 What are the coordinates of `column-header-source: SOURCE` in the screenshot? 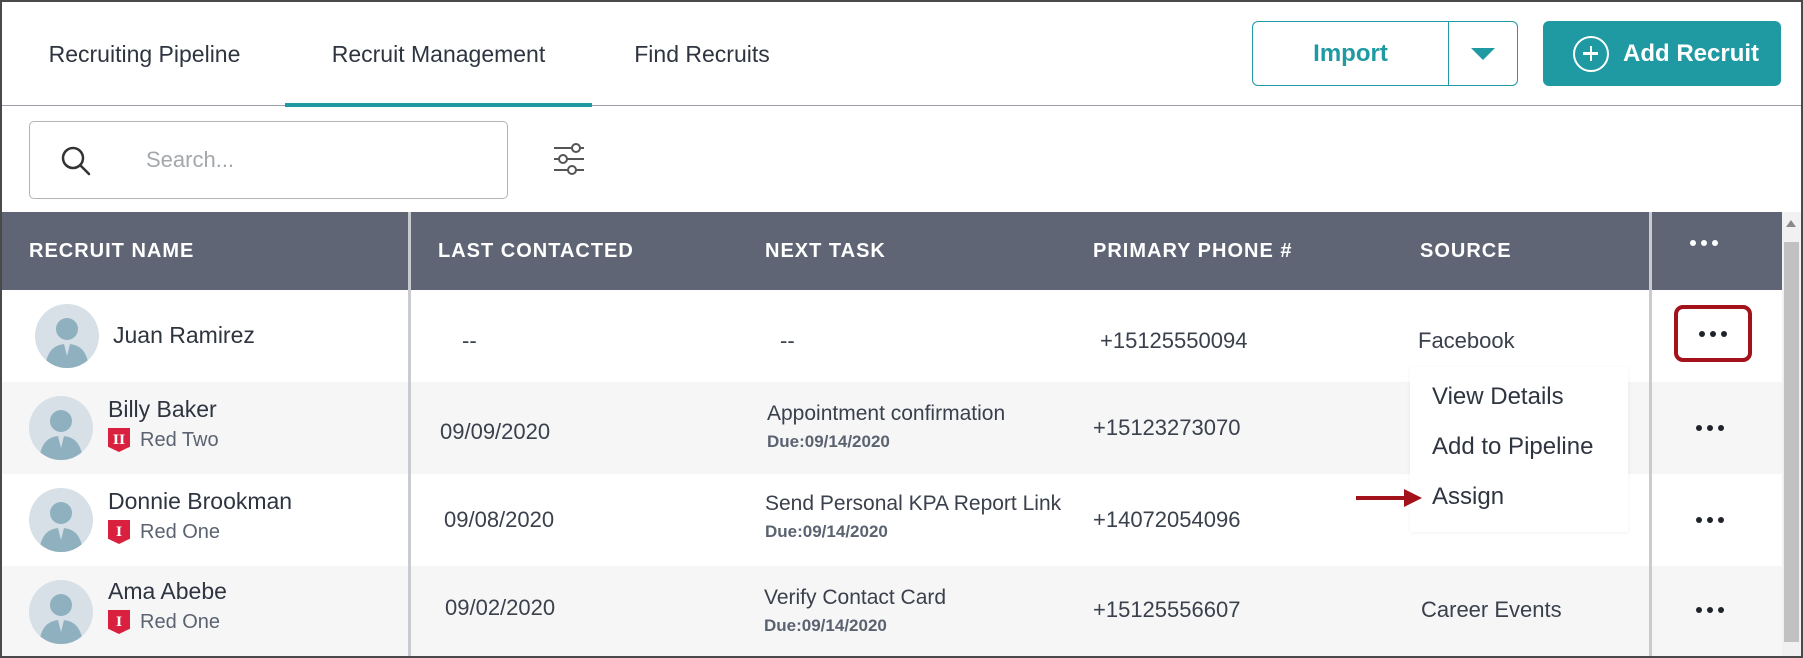 It's located at (1466, 251).